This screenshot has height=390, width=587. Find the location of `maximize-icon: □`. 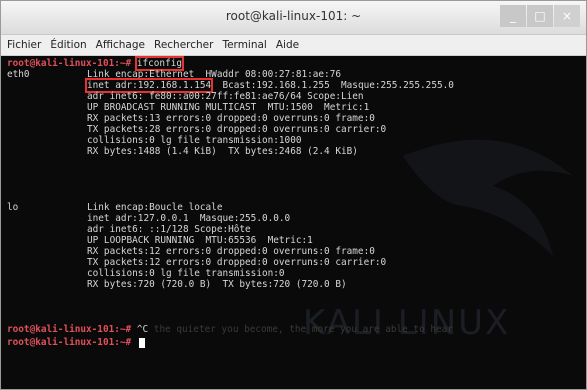

maximize-icon: □ is located at coordinates (540, 16).